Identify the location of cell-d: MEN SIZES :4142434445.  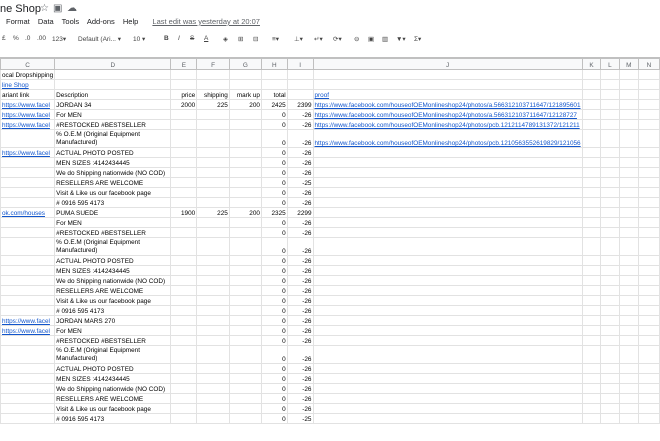
(113, 378).